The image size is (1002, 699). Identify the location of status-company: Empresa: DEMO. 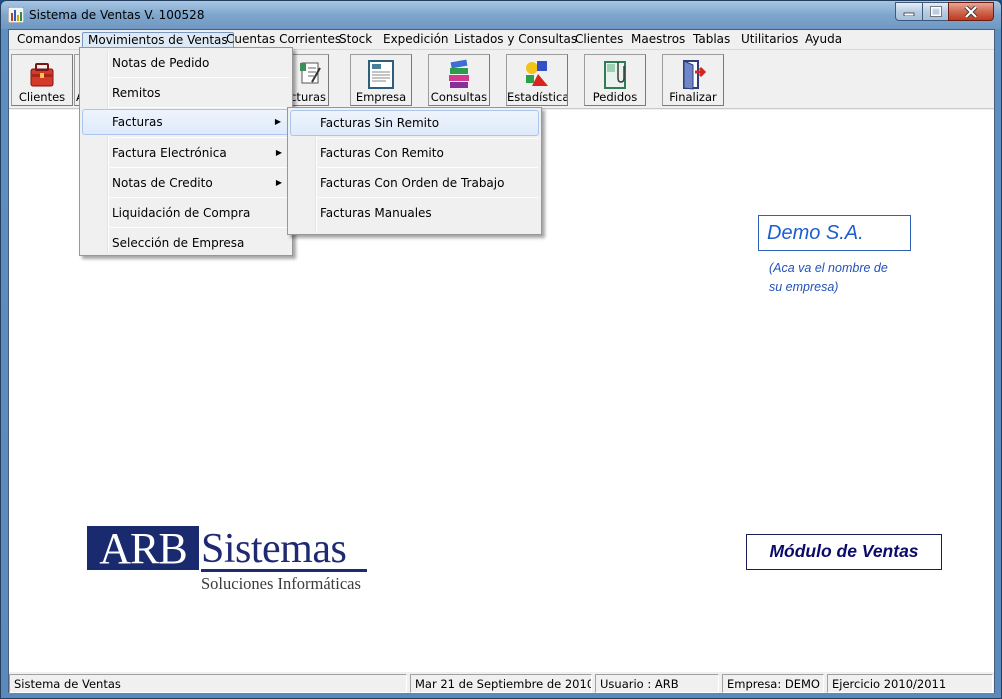
(773, 683).